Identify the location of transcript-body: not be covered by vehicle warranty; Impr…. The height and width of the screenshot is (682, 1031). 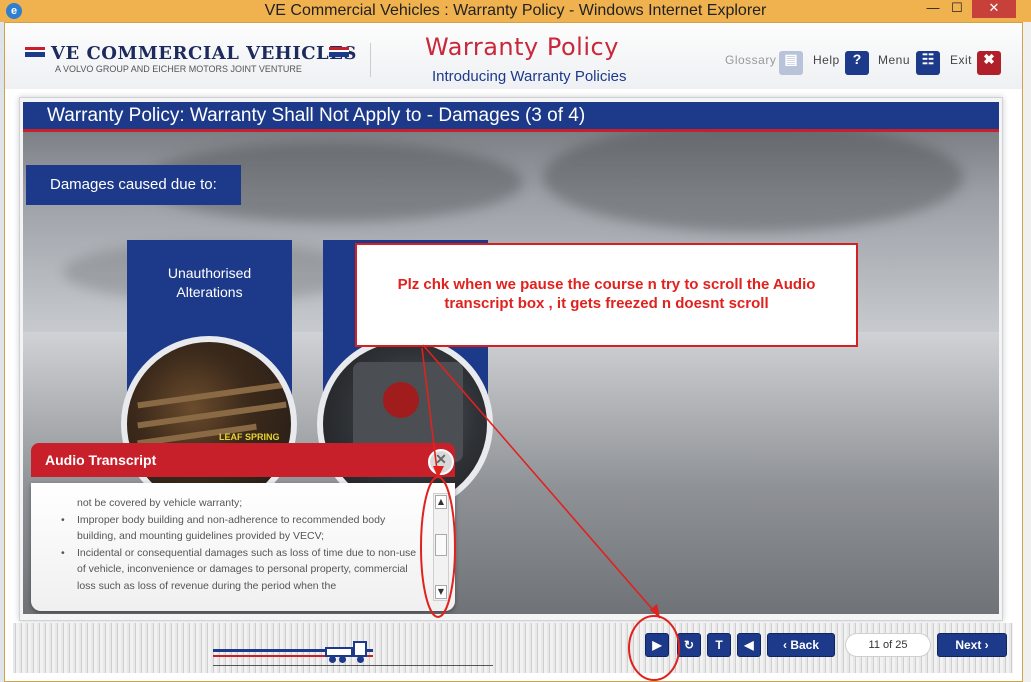
(243, 547).